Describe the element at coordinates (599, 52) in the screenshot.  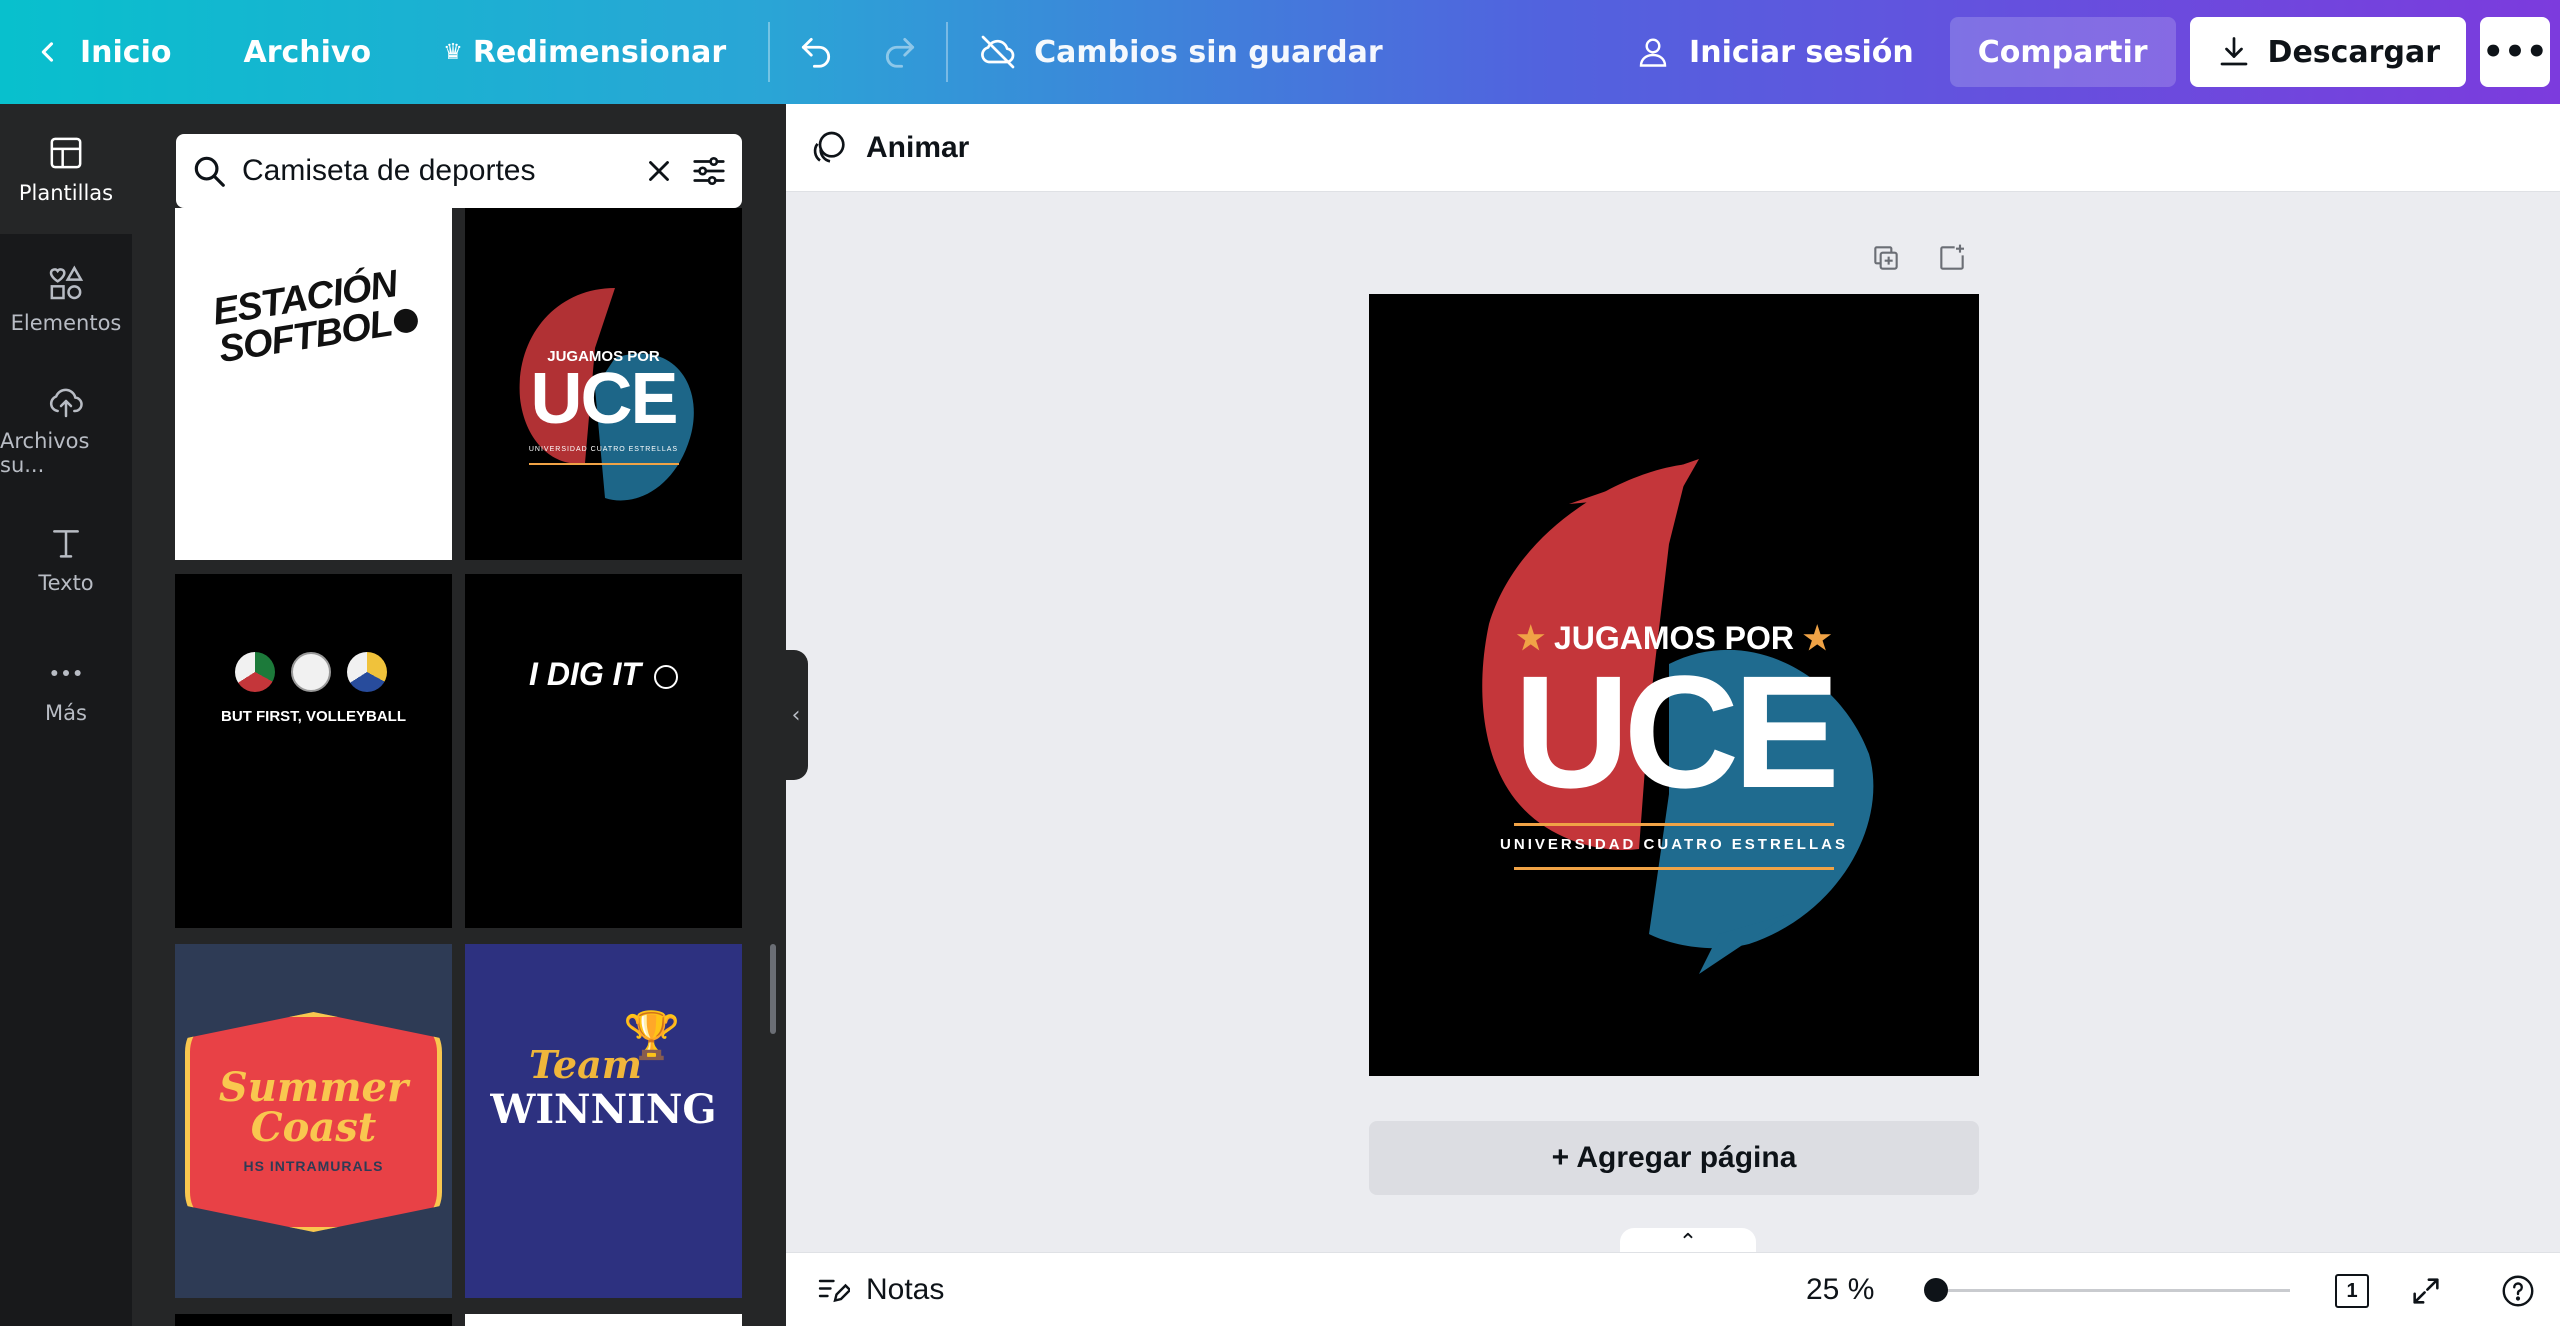
I see `resize-label: Redimensionar` at that location.